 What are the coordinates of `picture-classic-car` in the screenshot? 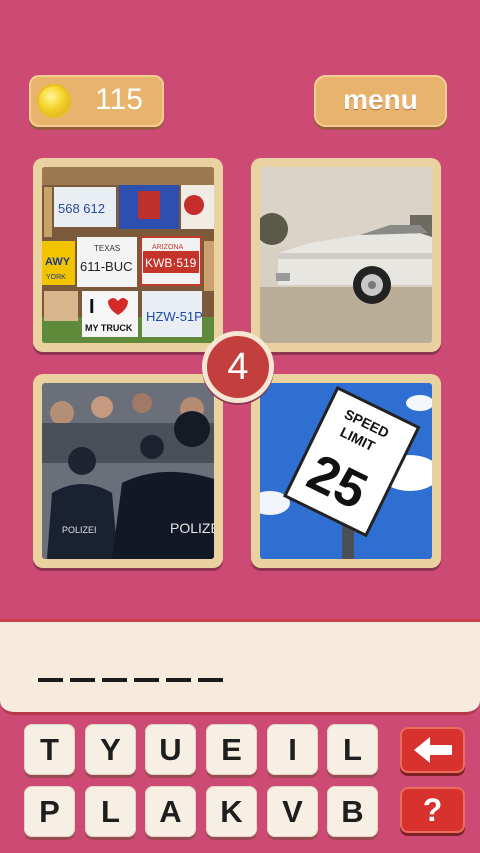 It's located at (346, 255).